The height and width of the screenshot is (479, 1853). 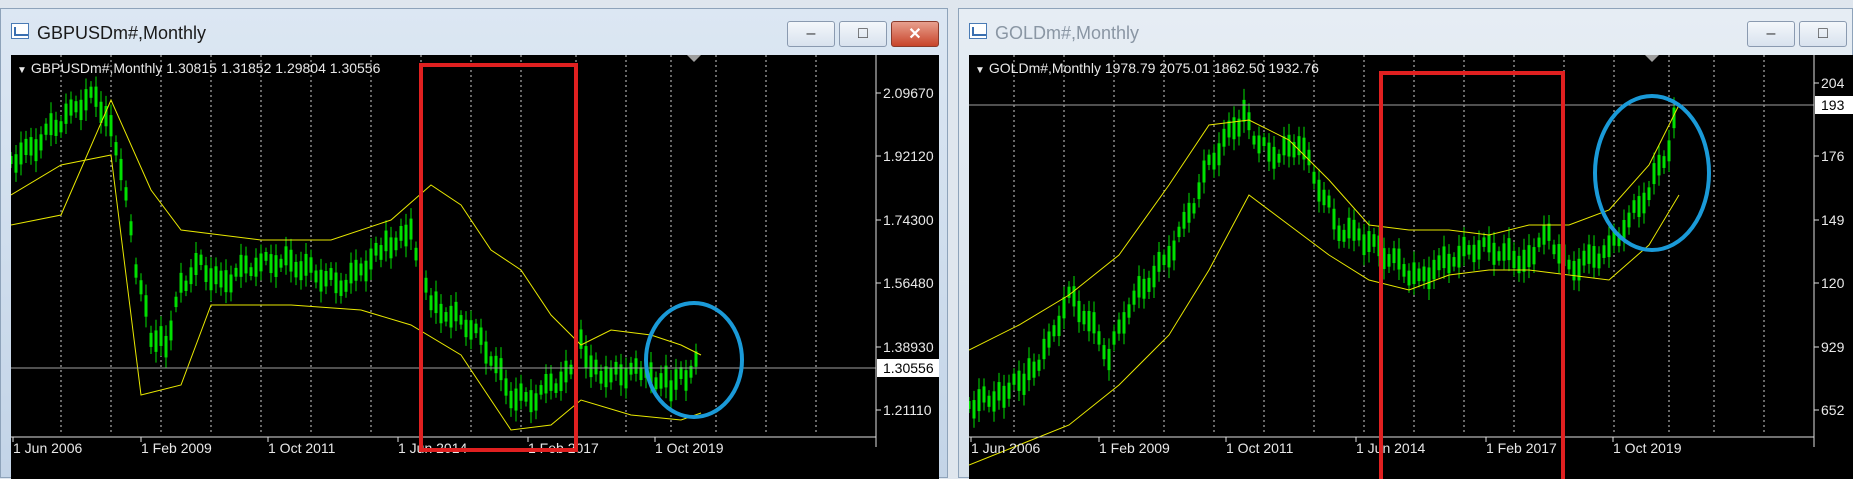 I want to click on gbpusd-titlebar: GBPUSDm#,Monthly – □ ✕, so click(x=474, y=32).